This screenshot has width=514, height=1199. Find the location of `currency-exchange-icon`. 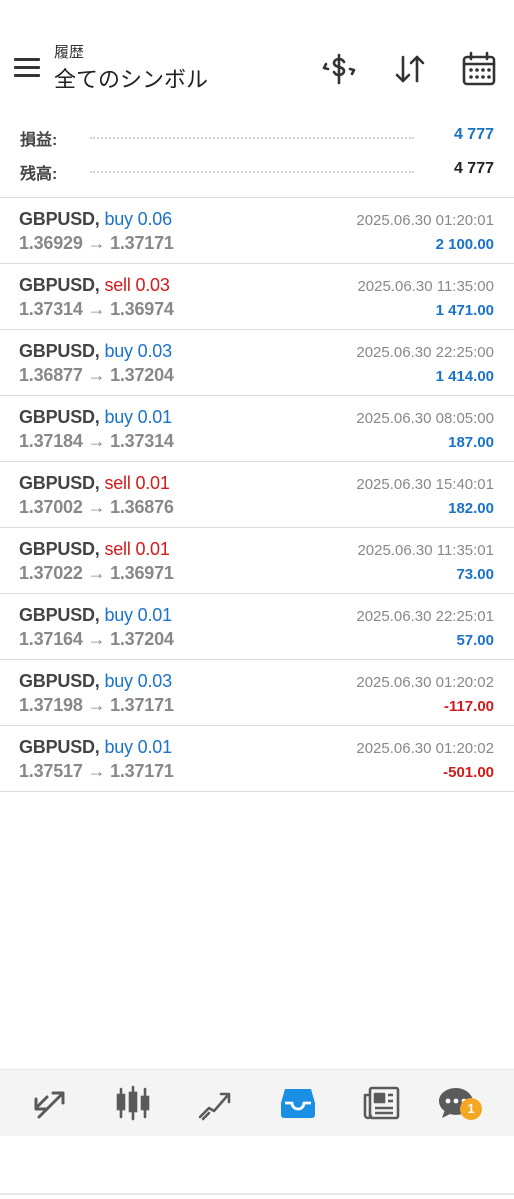

currency-exchange-icon is located at coordinates (339, 69).